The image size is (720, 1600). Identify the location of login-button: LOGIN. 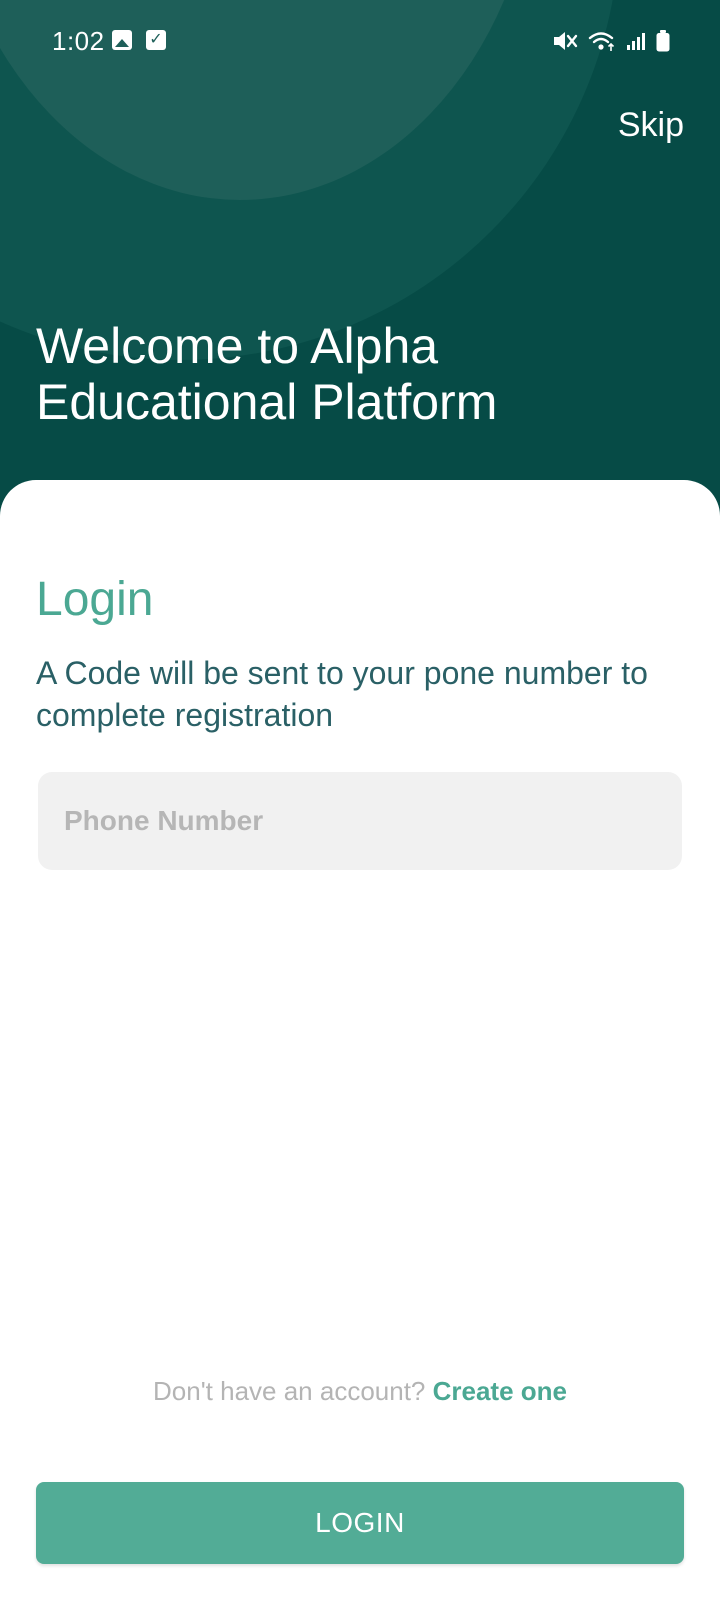
(360, 1523).